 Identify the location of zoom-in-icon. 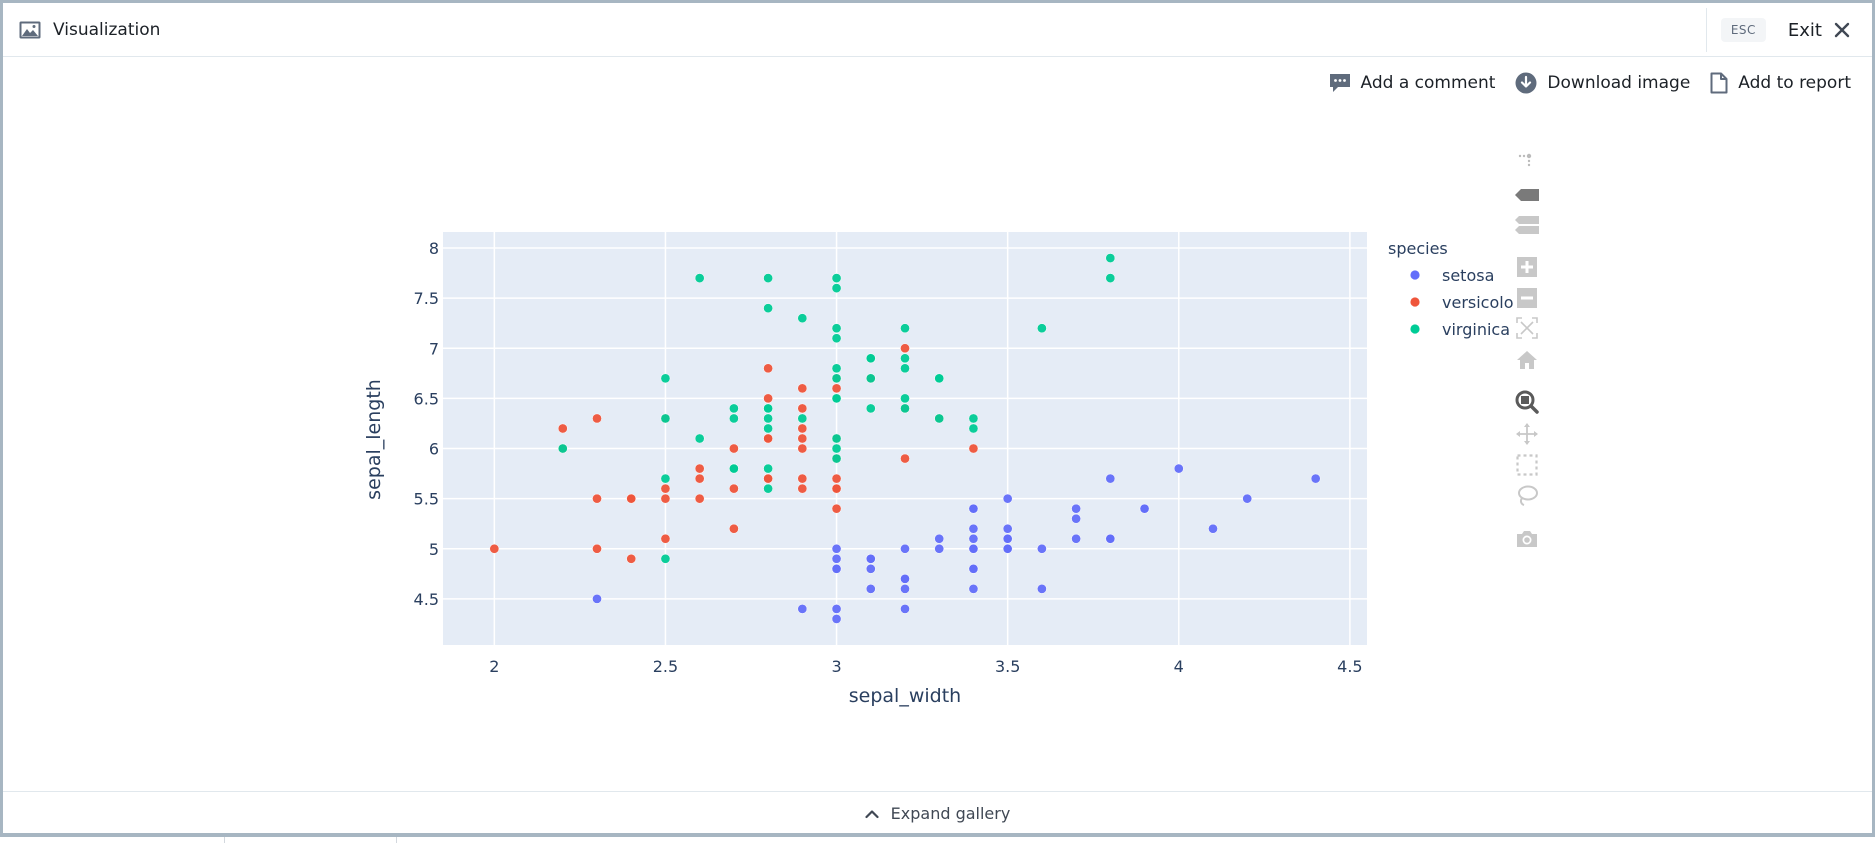
(1527, 267).